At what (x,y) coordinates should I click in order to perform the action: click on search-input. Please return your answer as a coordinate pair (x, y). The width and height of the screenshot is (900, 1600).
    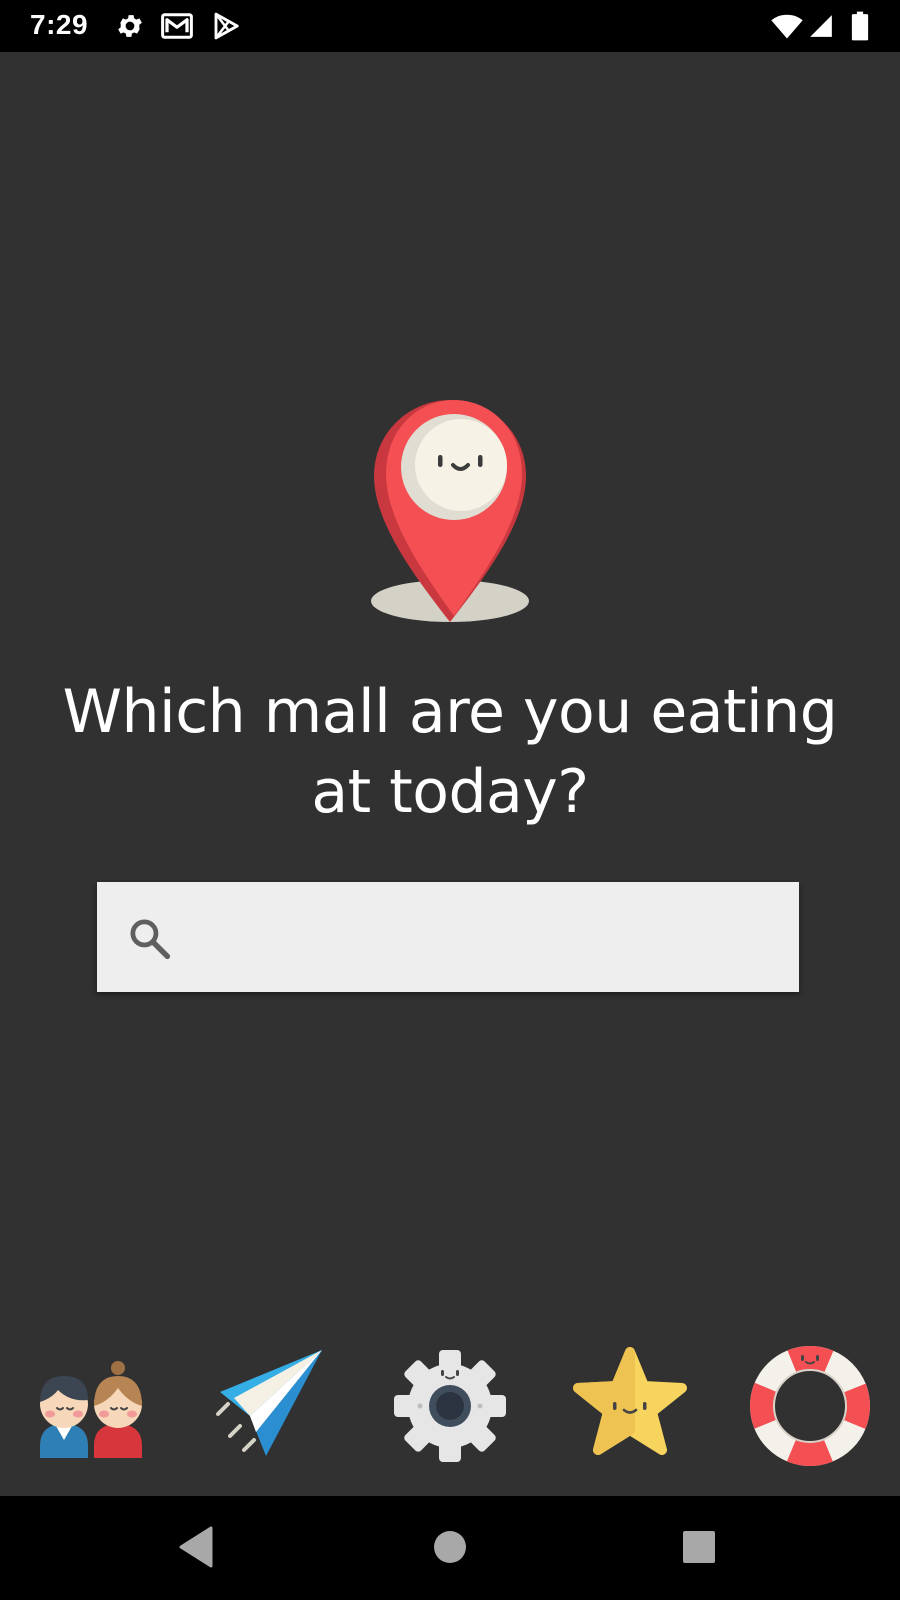
    Looking at the image, I should click on (485, 938).